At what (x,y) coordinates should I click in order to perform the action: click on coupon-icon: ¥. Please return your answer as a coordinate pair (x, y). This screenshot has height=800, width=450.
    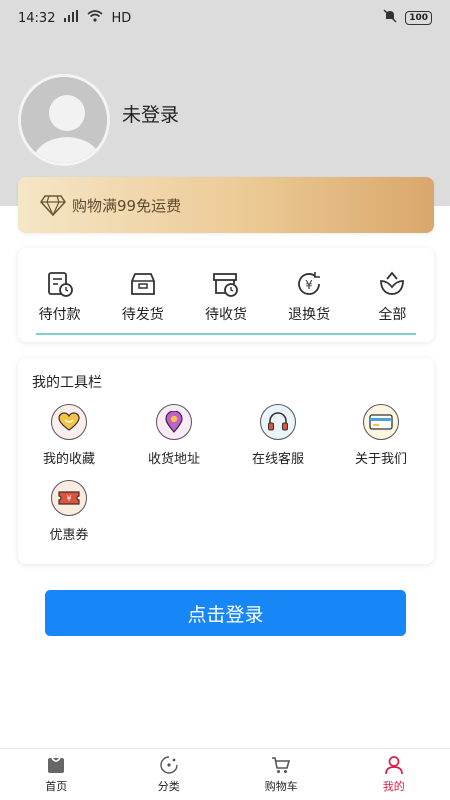
    Looking at the image, I should click on (69, 498).